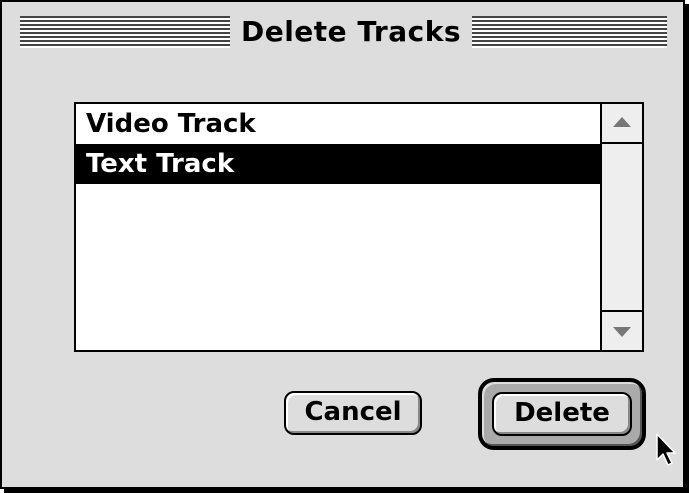  Describe the element at coordinates (569, 32) in the screenshot. I see `title-bar-stripes-right` at that location.